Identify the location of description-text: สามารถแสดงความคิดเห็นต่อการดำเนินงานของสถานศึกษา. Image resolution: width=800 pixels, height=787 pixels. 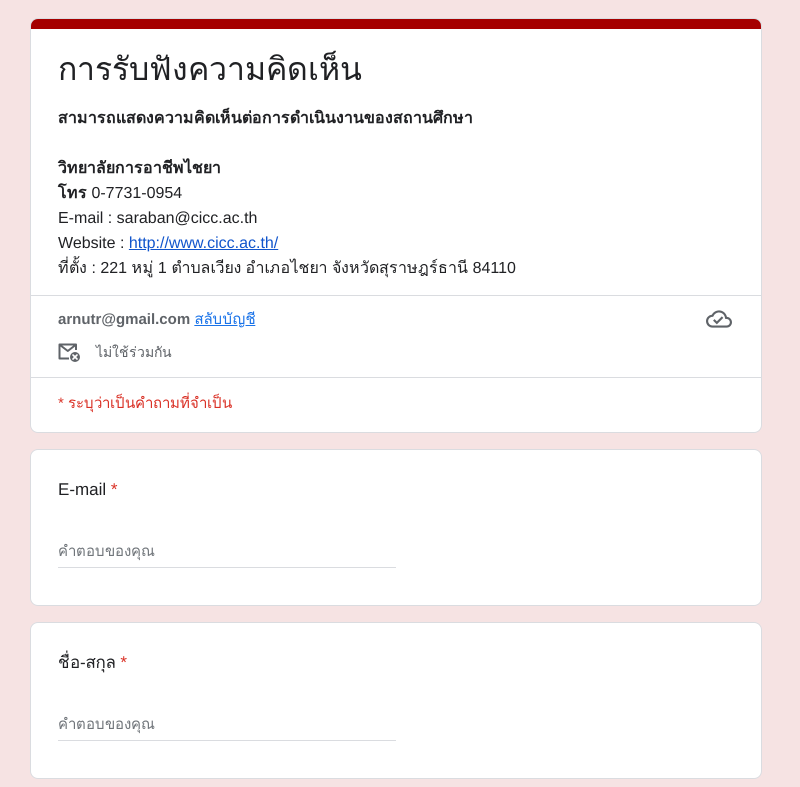
(265, 118).